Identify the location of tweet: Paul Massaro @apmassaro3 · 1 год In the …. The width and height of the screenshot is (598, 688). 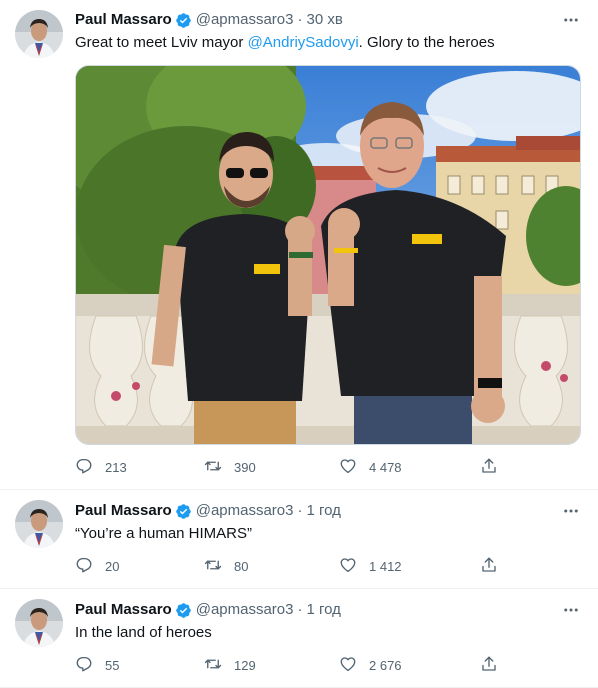
(299, 638).